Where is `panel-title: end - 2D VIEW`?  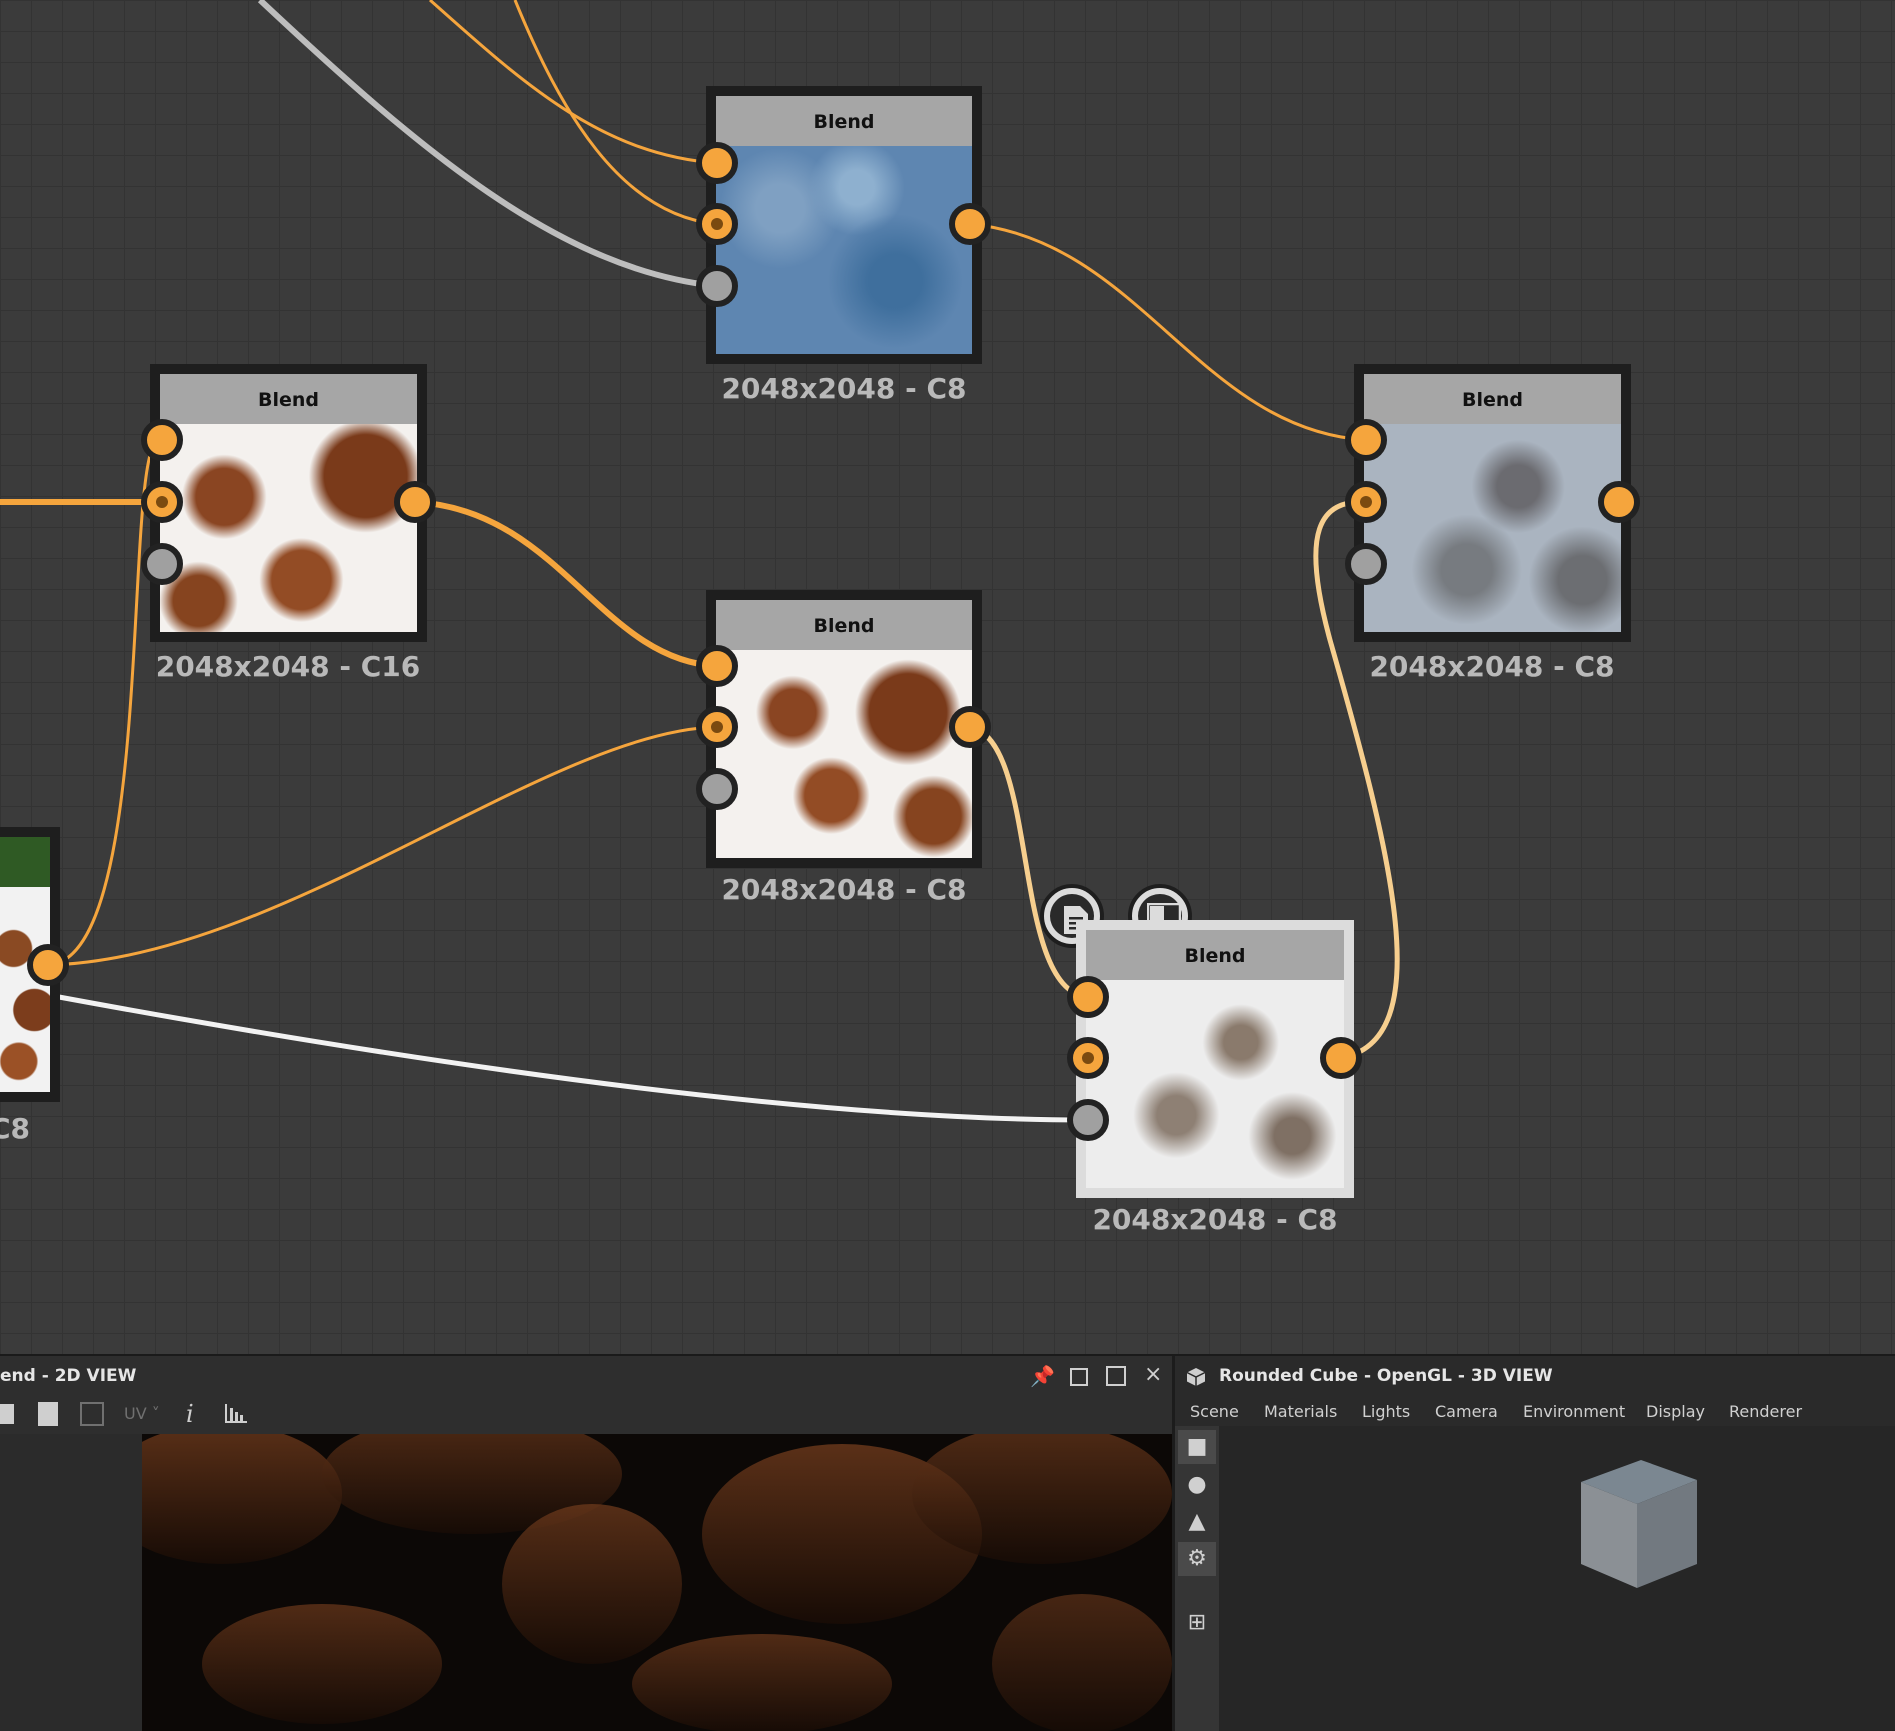
panel-title: end - 2D VIEW is located at coordinates (68, 1376).